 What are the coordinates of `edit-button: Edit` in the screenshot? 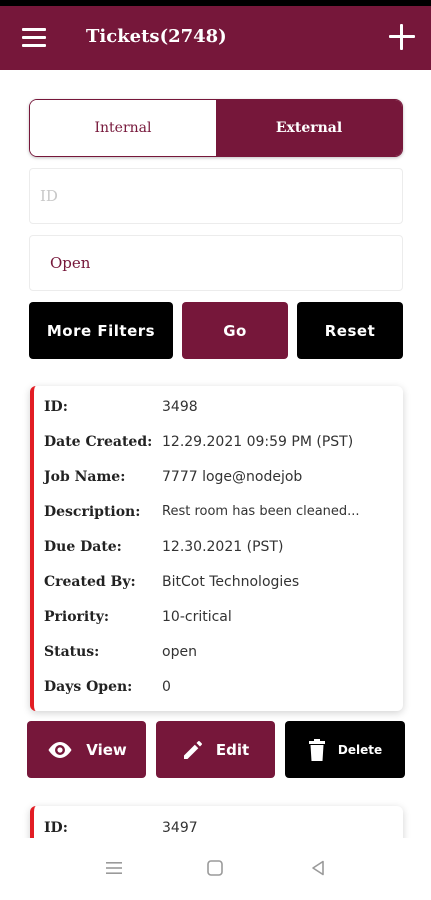 It's located at (215, 749).